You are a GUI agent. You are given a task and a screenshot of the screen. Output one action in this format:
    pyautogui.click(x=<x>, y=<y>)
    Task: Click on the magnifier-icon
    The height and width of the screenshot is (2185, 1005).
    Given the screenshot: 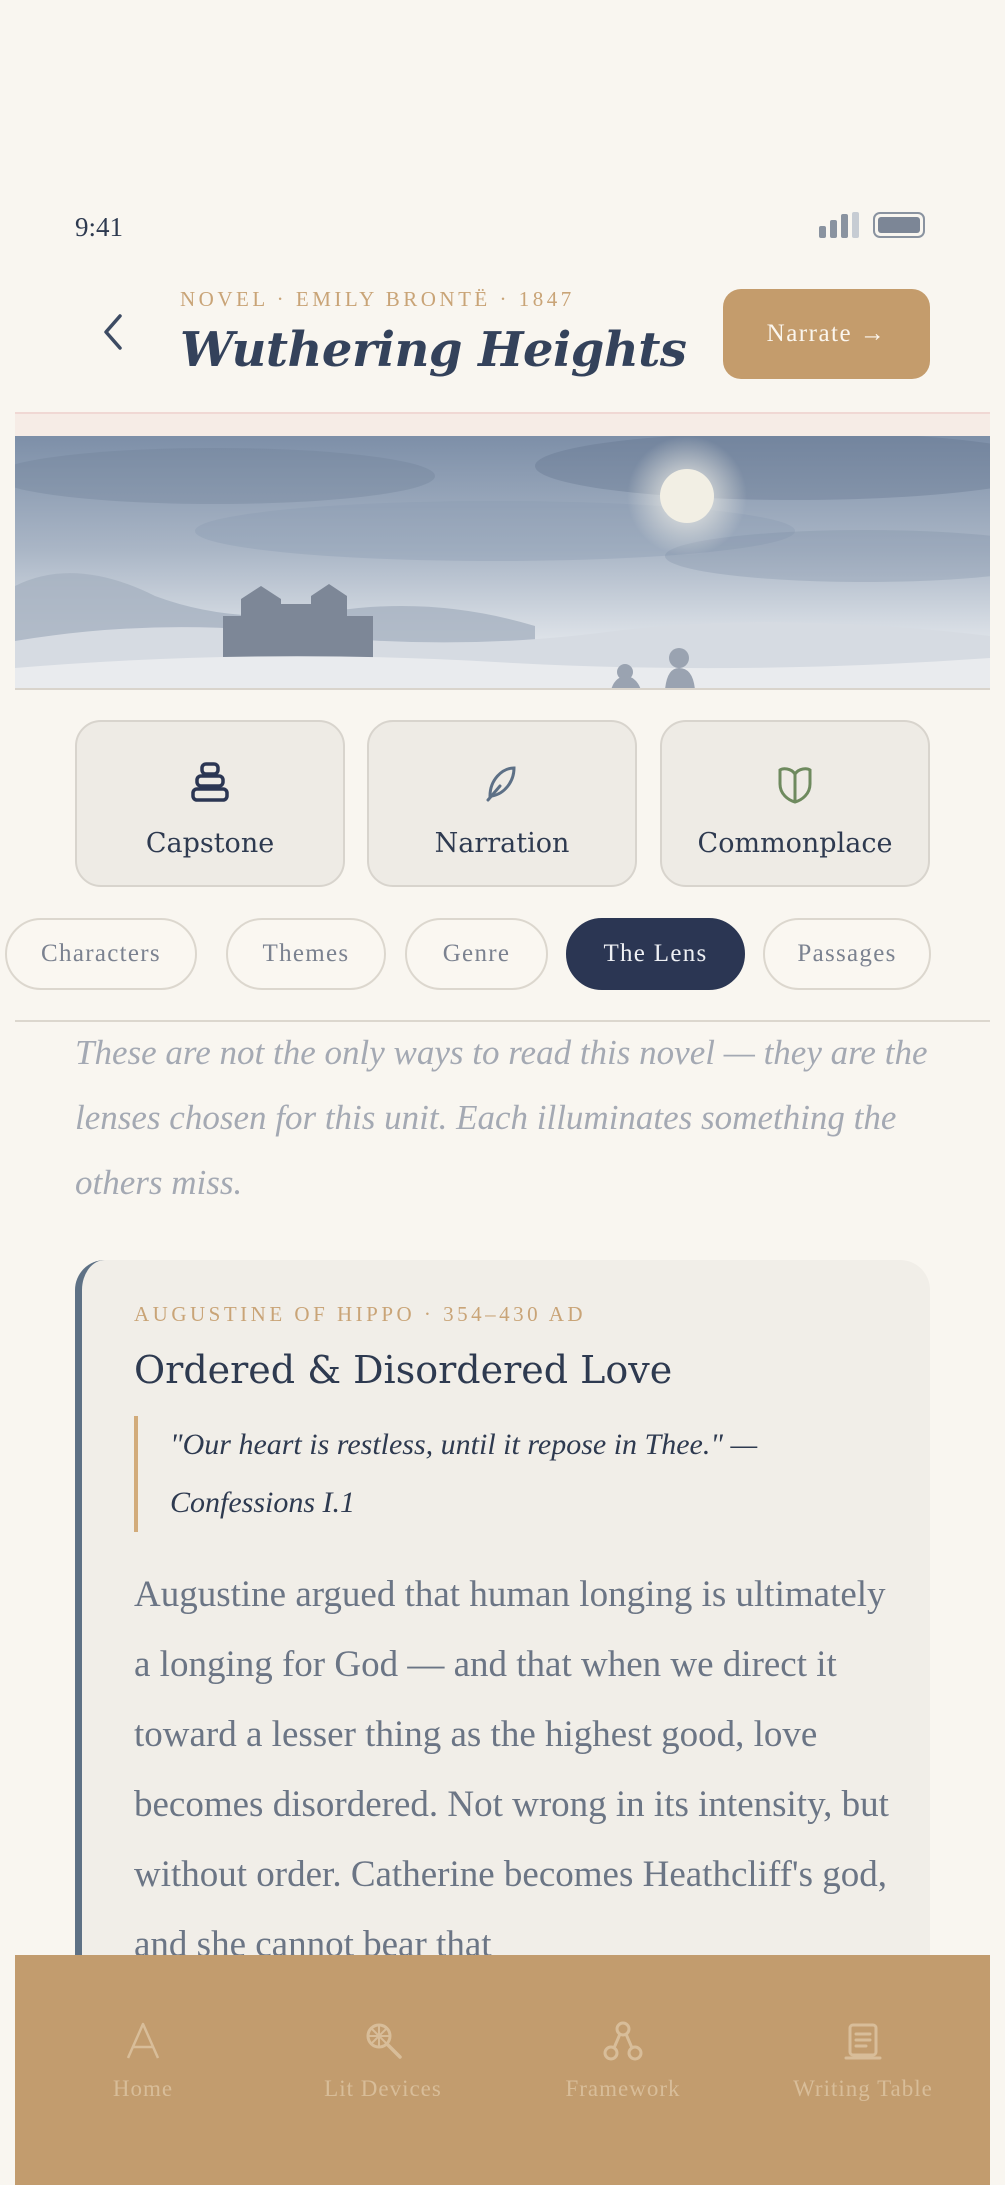 What is the action you would take?
    pyautogui.click(x=383, y=2041)
    